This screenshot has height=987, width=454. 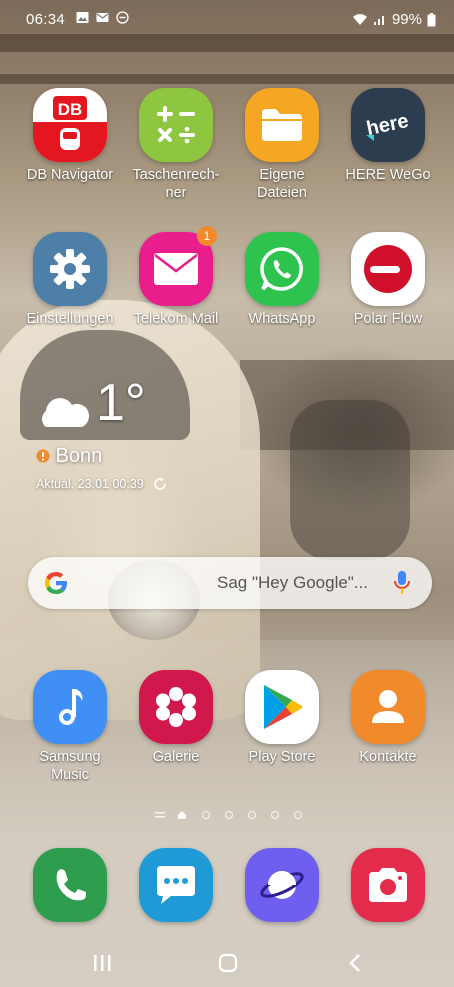 I want to click on app-einstellungen: Einstellungen, so click(x=70, y=280).